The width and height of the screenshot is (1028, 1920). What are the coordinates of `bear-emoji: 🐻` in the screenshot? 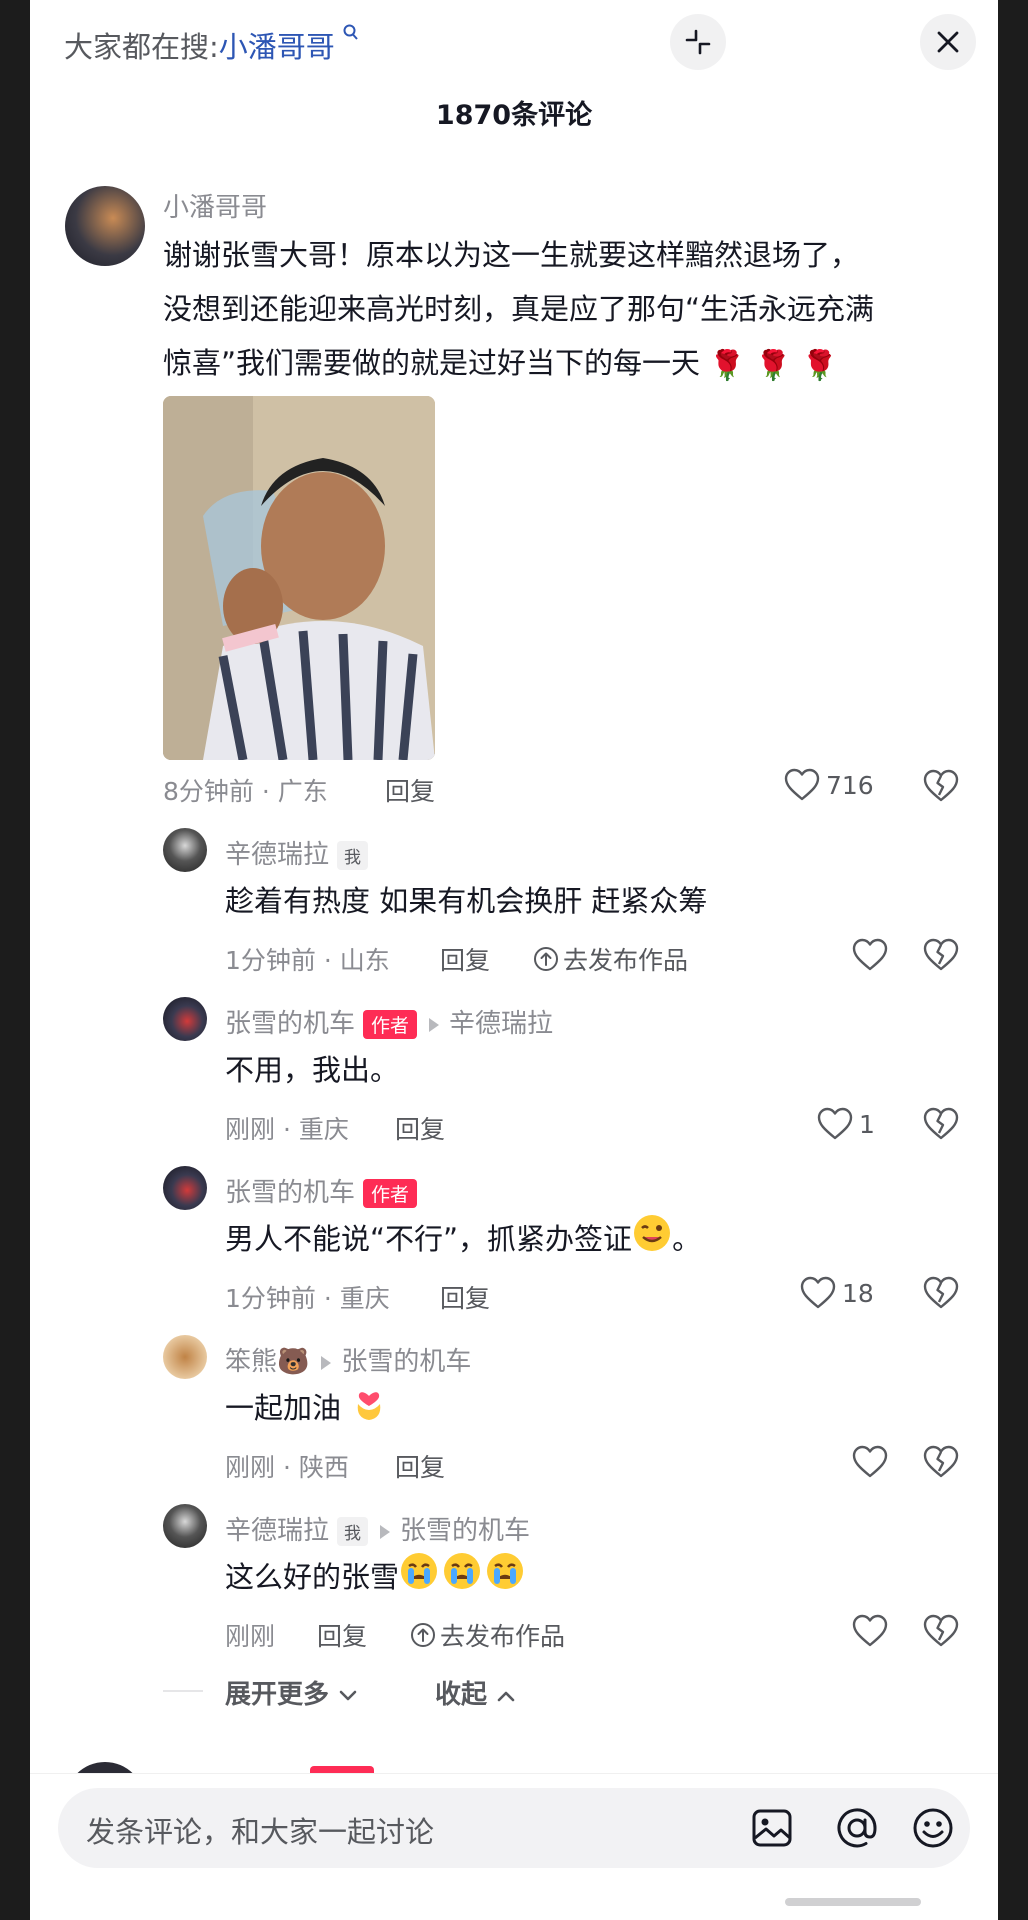 It's located at (293, 1362).